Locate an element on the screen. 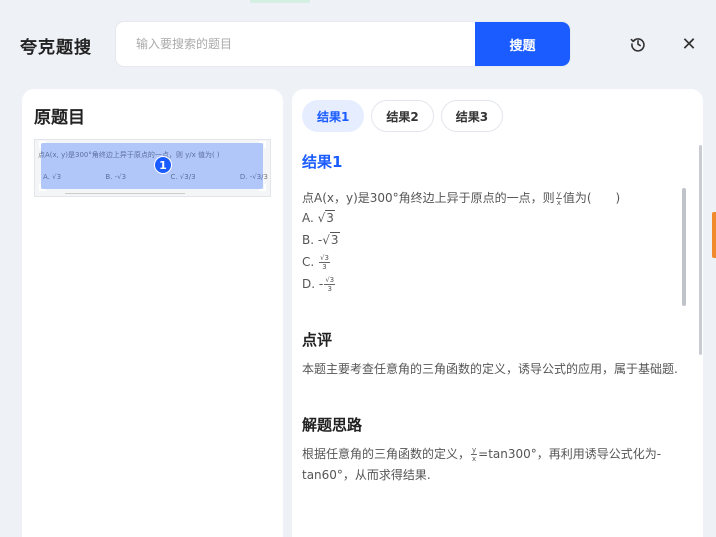 Image resolution: width=716 pixels, height=537 pixels. close-icon: ✕ is located at coordinates (689, 44).